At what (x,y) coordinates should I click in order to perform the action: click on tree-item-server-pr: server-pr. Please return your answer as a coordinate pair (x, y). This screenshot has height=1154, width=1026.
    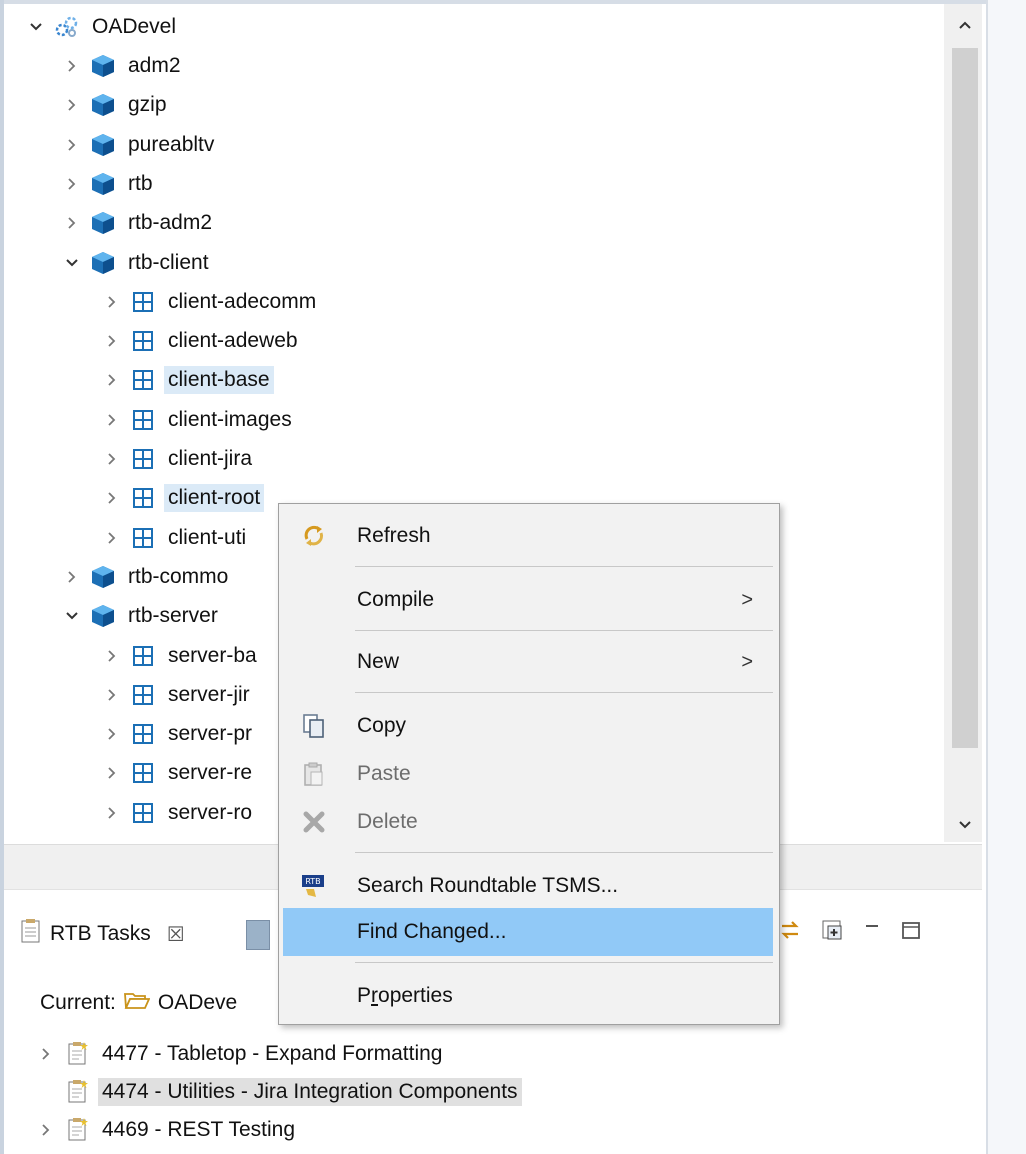
    Looking at the image, I should click on (178, 734).